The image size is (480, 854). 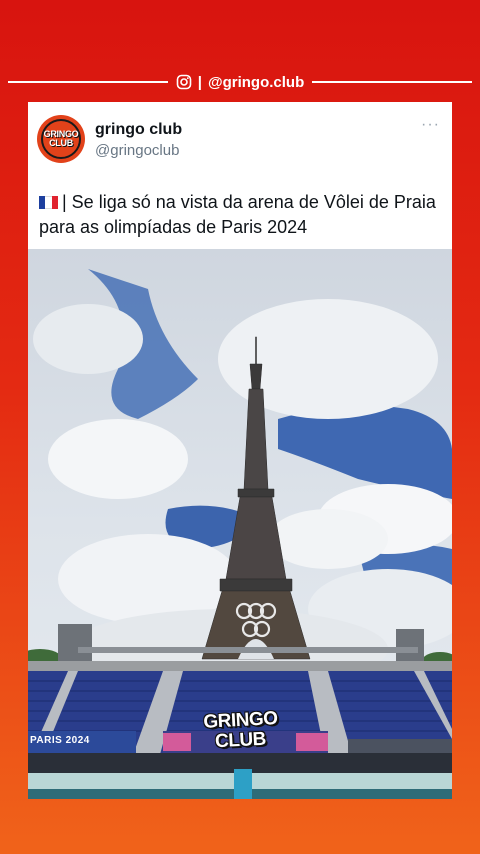 I want to click on avatar-text-line2: CLUB, so click(x=61, y=143).